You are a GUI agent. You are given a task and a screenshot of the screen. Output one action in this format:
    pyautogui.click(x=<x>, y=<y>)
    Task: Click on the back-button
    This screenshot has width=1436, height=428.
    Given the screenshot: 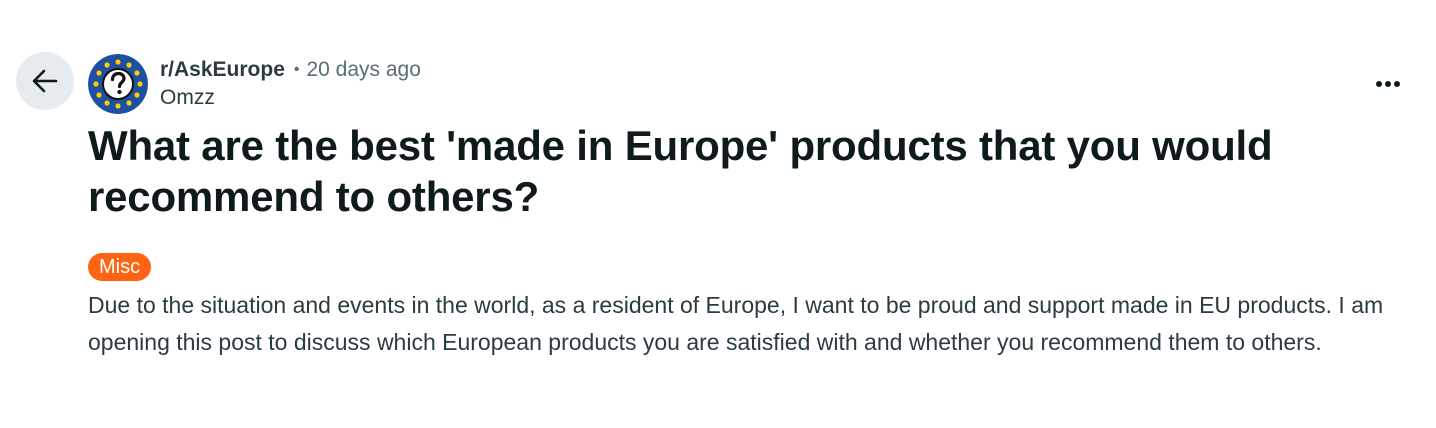 What is the action you would take?
    pyautogui.click(x=45, y=81)
    